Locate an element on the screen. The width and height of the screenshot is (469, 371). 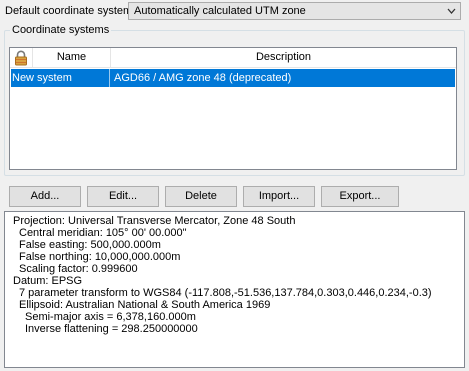
description-column-header: Description is located at coordinates (283, 57).